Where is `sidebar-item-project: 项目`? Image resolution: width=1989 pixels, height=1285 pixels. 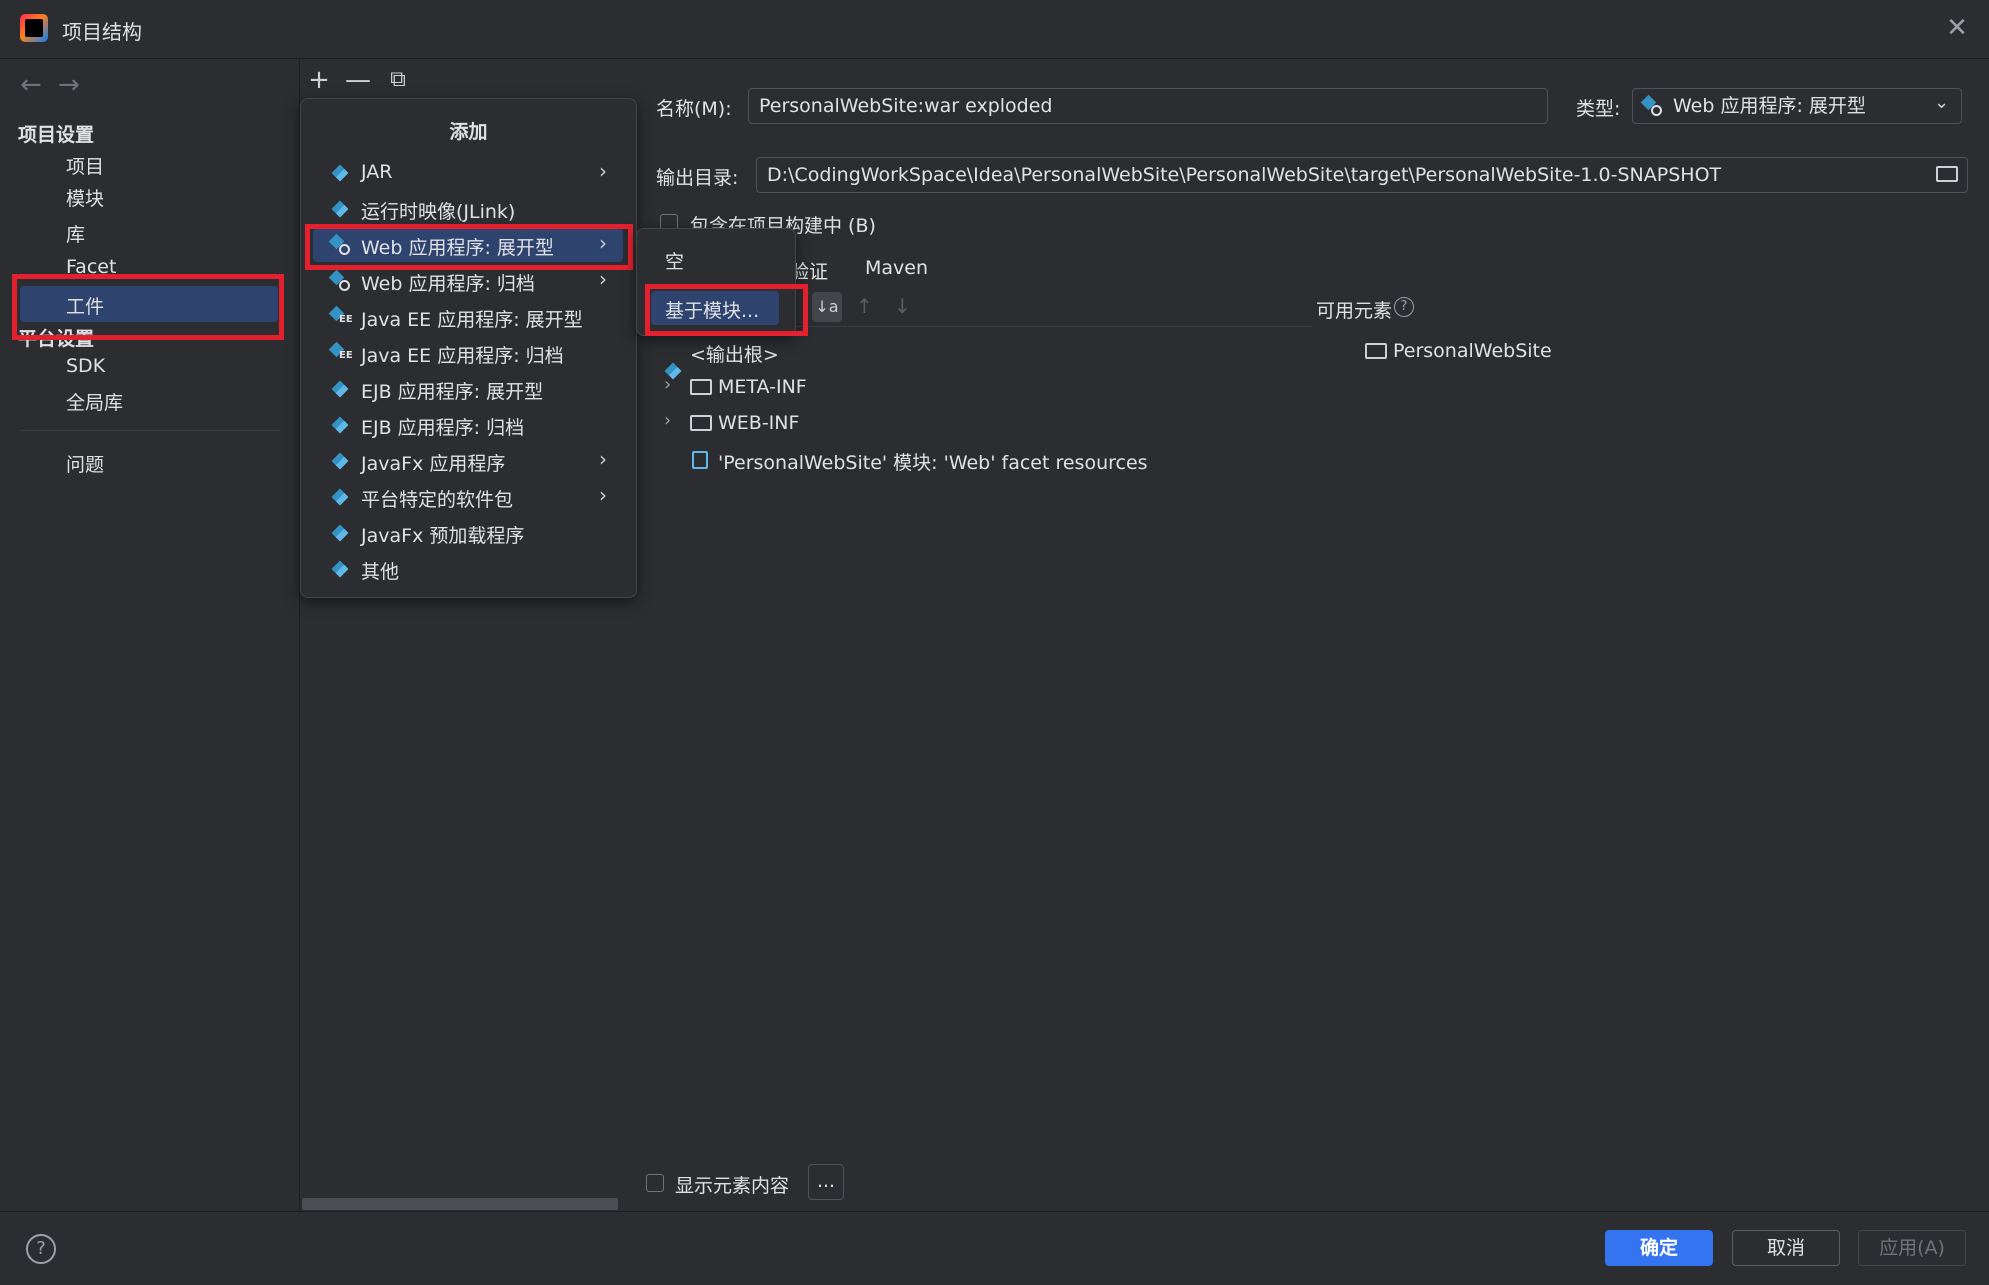 sidebar-item-project: 项目 is located at coordinates (85, 165).